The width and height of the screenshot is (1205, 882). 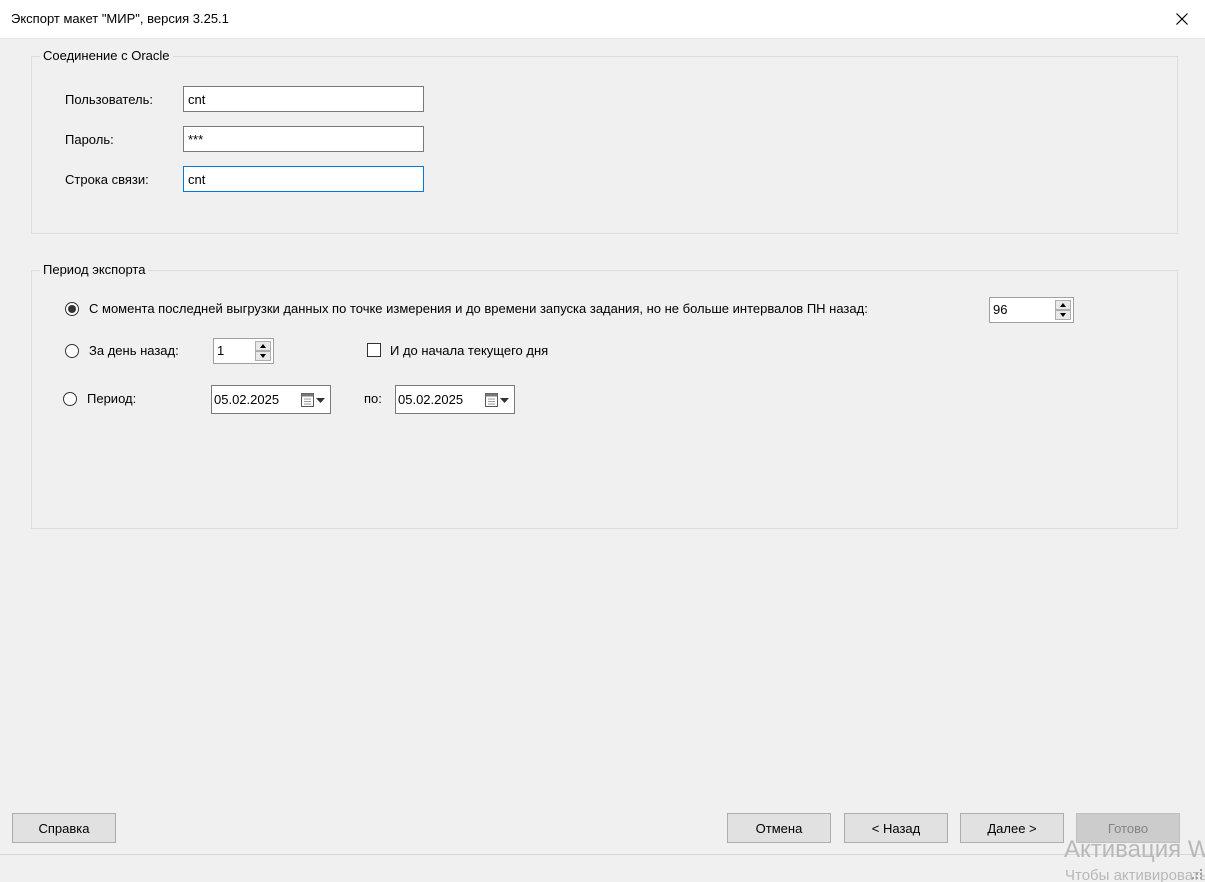 What do you see at coordinates (112, 398) in the screenshot?
I see `radio-period-label: Период:` at bounding box center [112, 398].